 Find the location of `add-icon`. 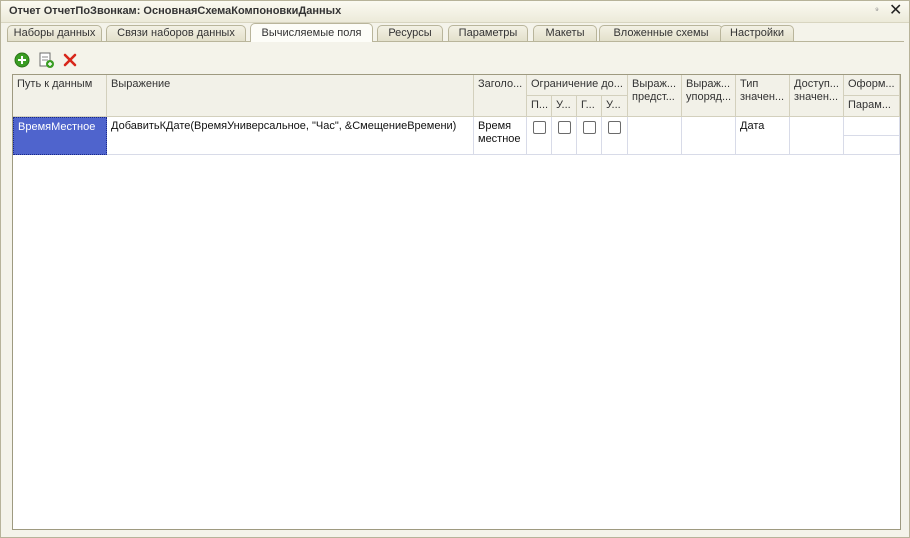

add-icon is located at coordinates (22, 60).